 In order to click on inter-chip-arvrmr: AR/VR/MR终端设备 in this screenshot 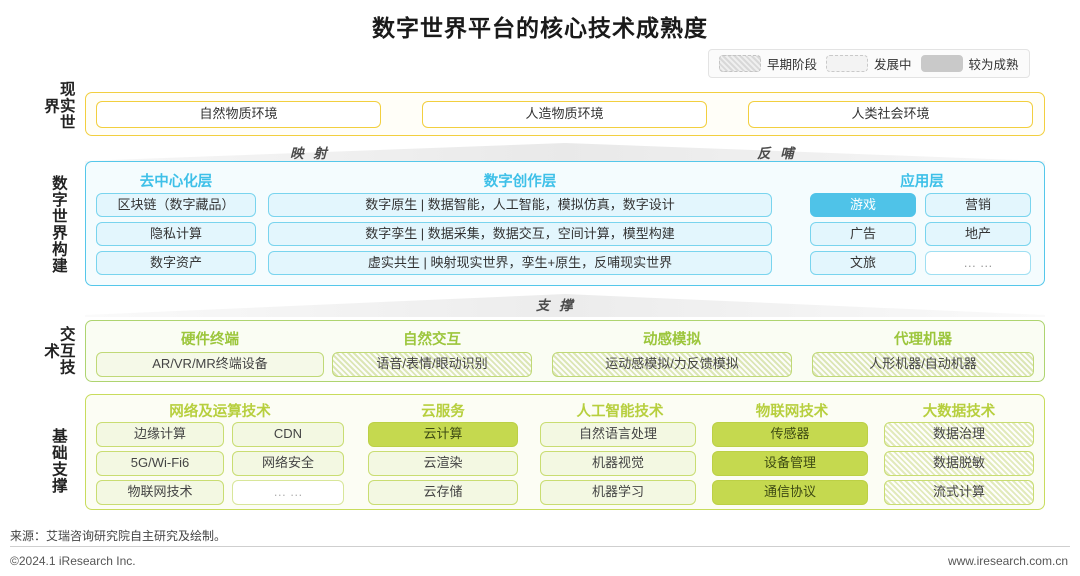, I will do `click(210, 364)`.